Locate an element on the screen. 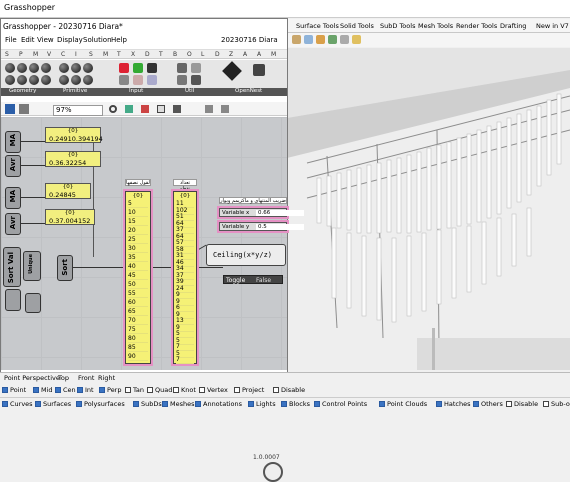 The image size is (570, 482). filter-checkbox: Curves is located at coordinates (17, 404).